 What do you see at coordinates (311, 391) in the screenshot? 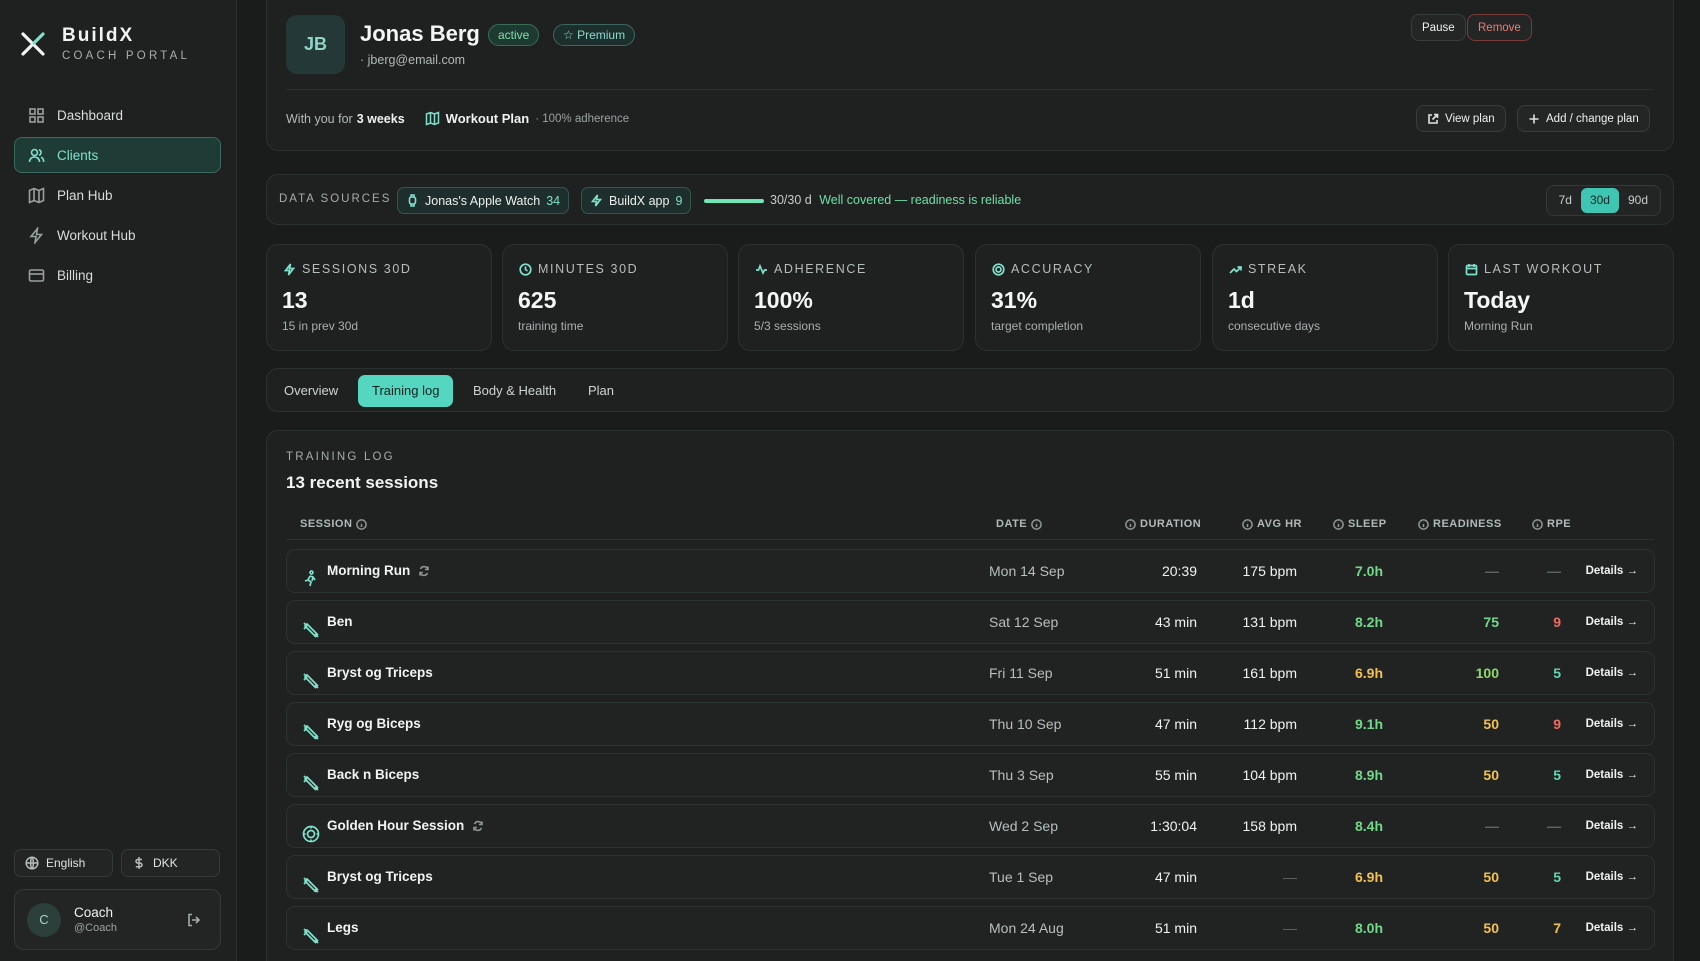
I see `tab-overview: Overview` at bounding box center [311, 391].